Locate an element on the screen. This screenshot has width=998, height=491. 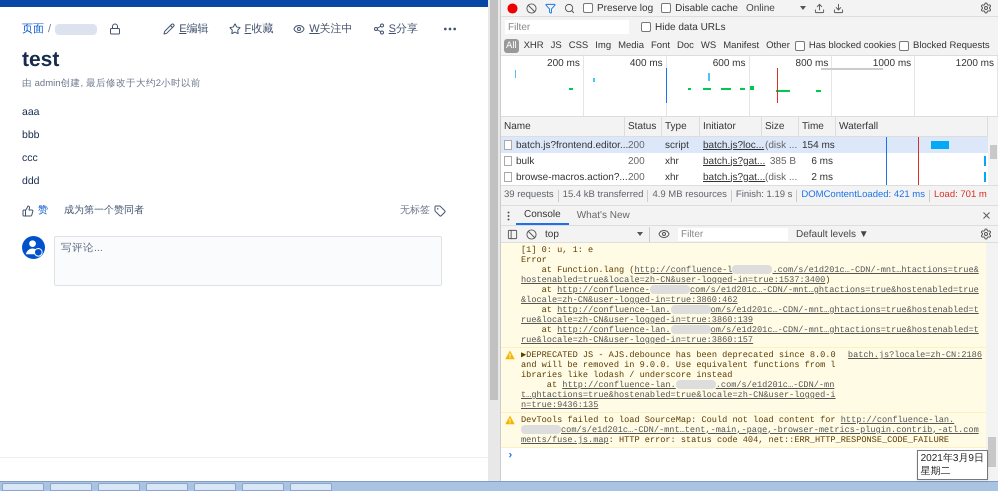
sidebar-toggle-icon is located at coordinates (512, 234).